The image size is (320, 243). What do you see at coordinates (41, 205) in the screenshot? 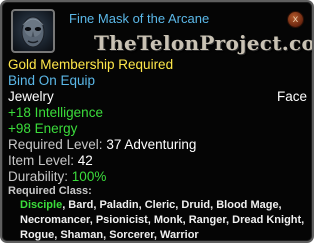
I see `highlighted-class: Disciple` at bounding box center [41, 205].